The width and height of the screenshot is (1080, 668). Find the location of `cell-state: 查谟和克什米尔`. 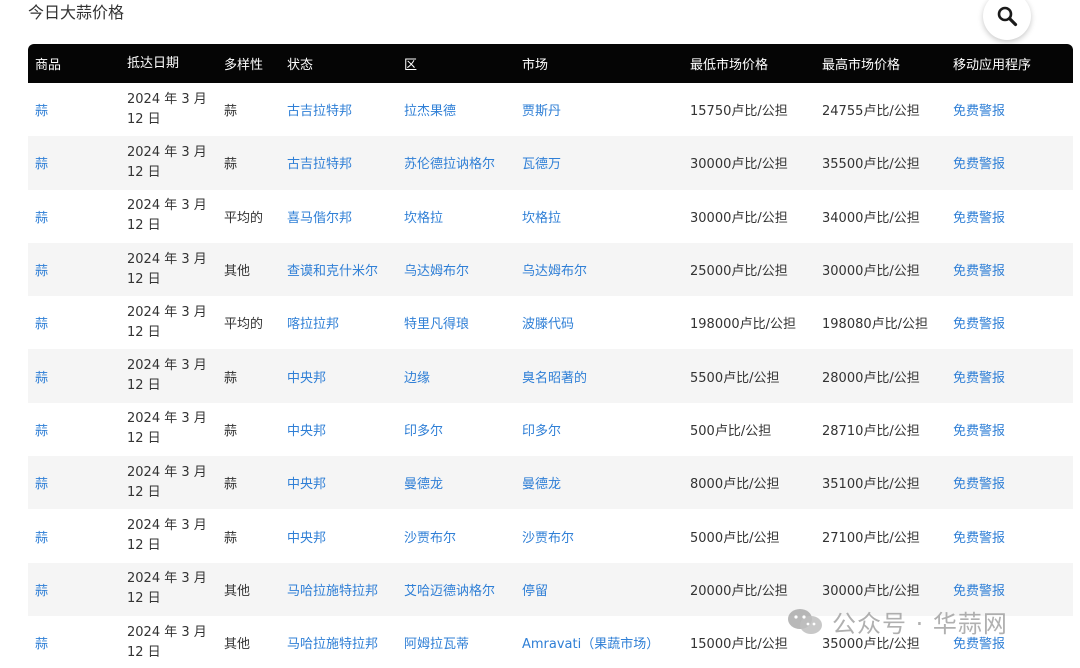

cell-state: 查谟和克什米尔 is located at coordinates (338, 269).